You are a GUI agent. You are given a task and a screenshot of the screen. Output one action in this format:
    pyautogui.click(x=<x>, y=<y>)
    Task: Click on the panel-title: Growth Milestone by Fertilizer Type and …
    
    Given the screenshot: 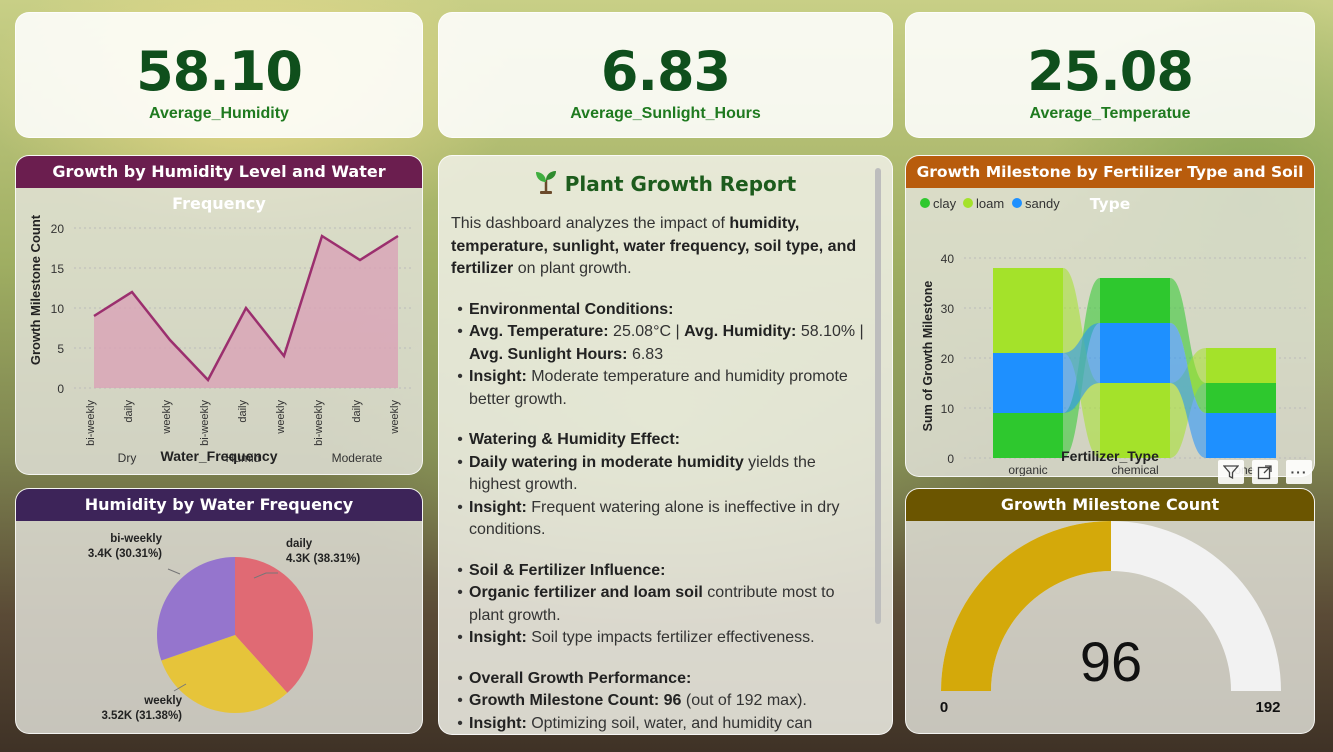 What is the action you would take?
    pyautogui.click(x=1110, y=184)
    